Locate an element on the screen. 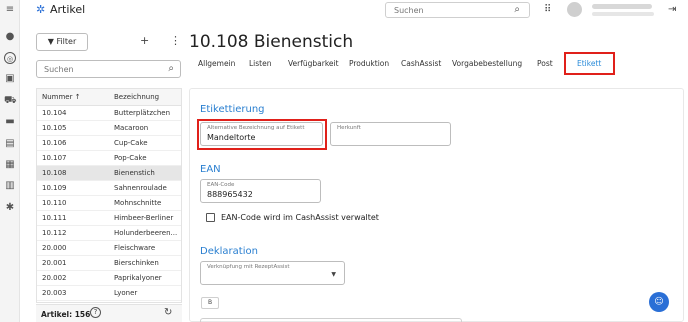 This screenshot has width=688, height=322. chat-bot-icon: ☺ is located at coordinates (659, 302).